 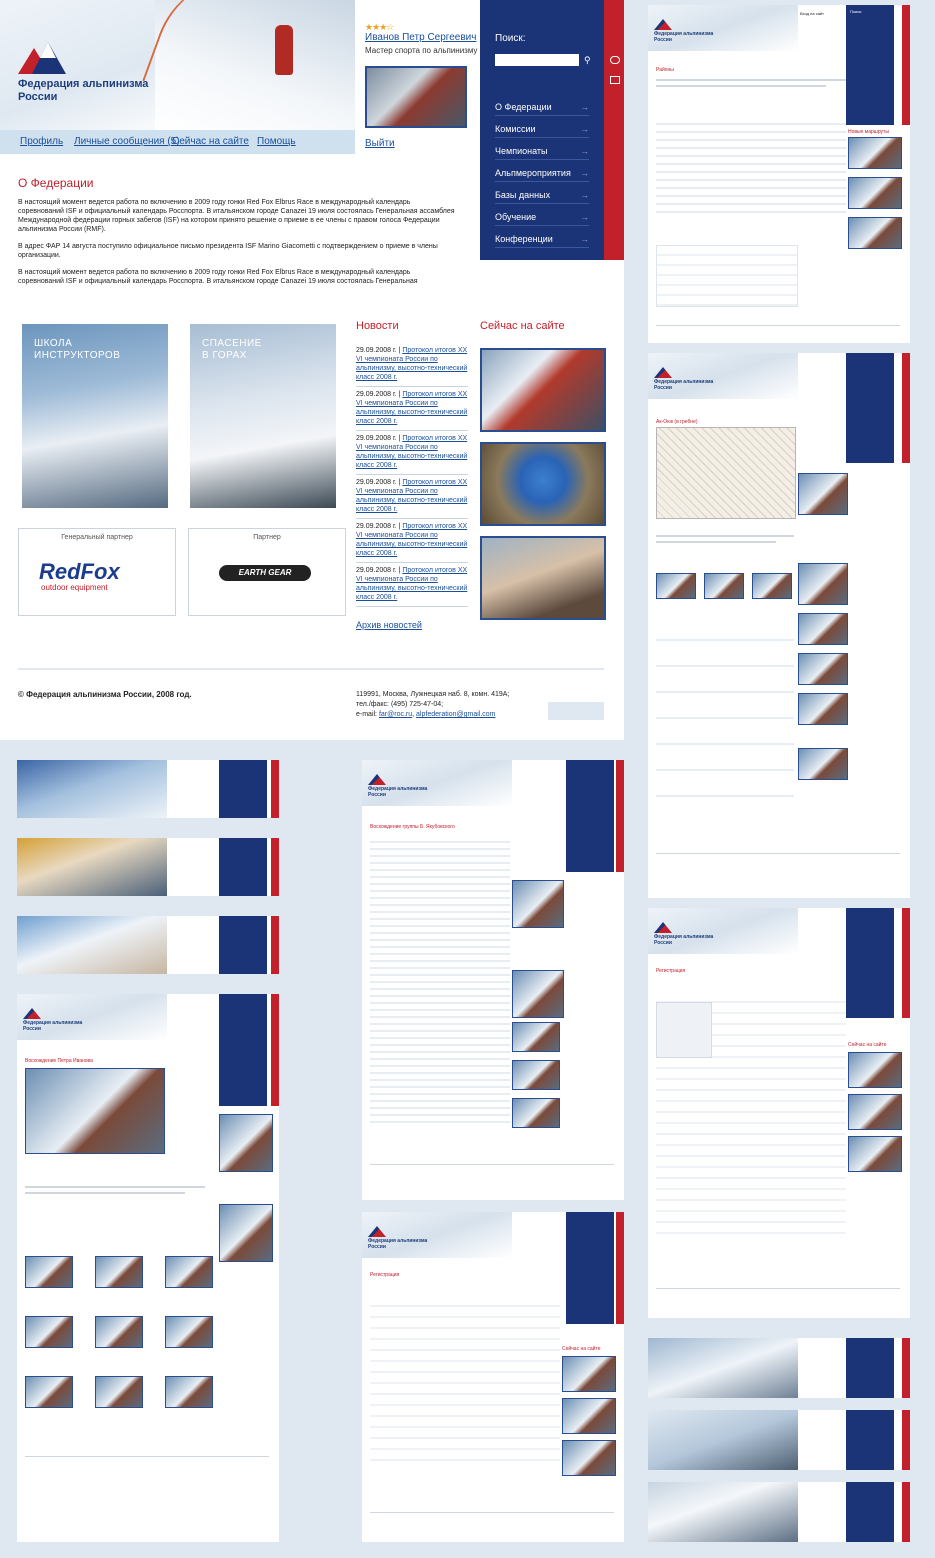 What do you see at coordinates (576, 711) in the screenshot?
I see `counter-badge` at bounding box center [576, 711].